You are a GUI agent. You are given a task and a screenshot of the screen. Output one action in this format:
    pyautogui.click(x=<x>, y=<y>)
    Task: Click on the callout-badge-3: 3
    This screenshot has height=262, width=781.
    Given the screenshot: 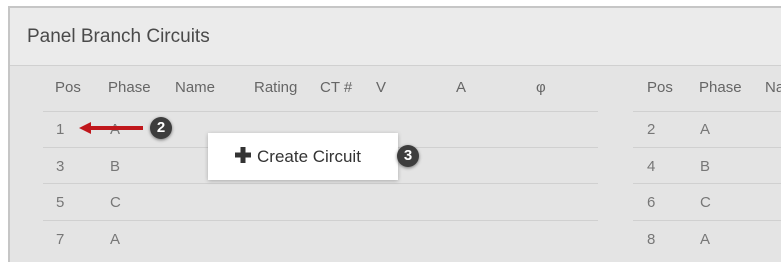 What is the action you would take?
    pyautogui.click(x=408, y=156)
    